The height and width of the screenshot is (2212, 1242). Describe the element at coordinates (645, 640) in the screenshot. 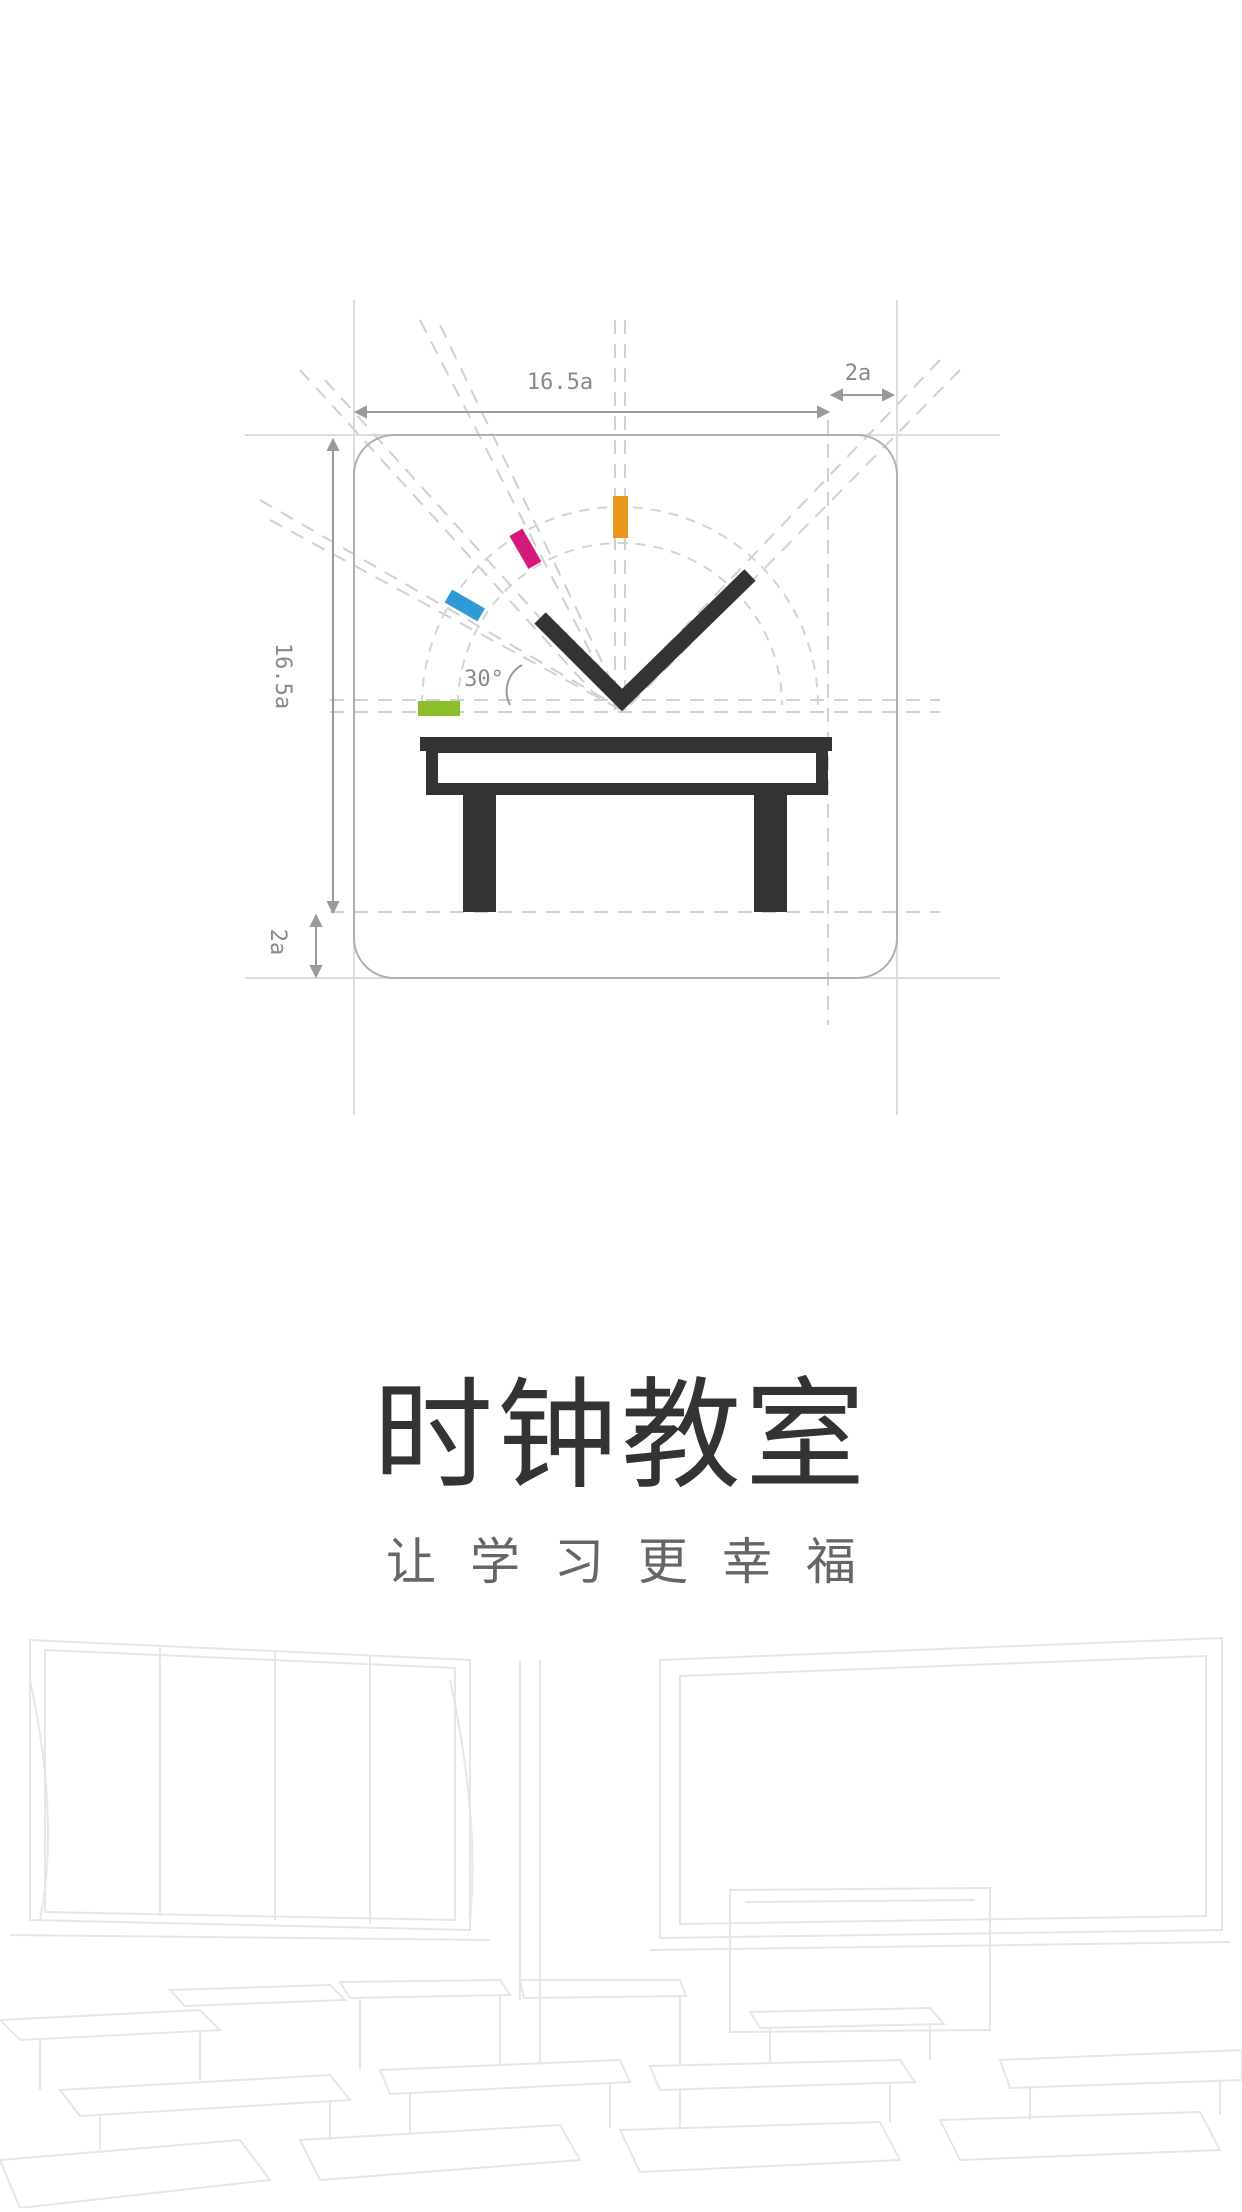

I see `checkmark-icon` at that location.